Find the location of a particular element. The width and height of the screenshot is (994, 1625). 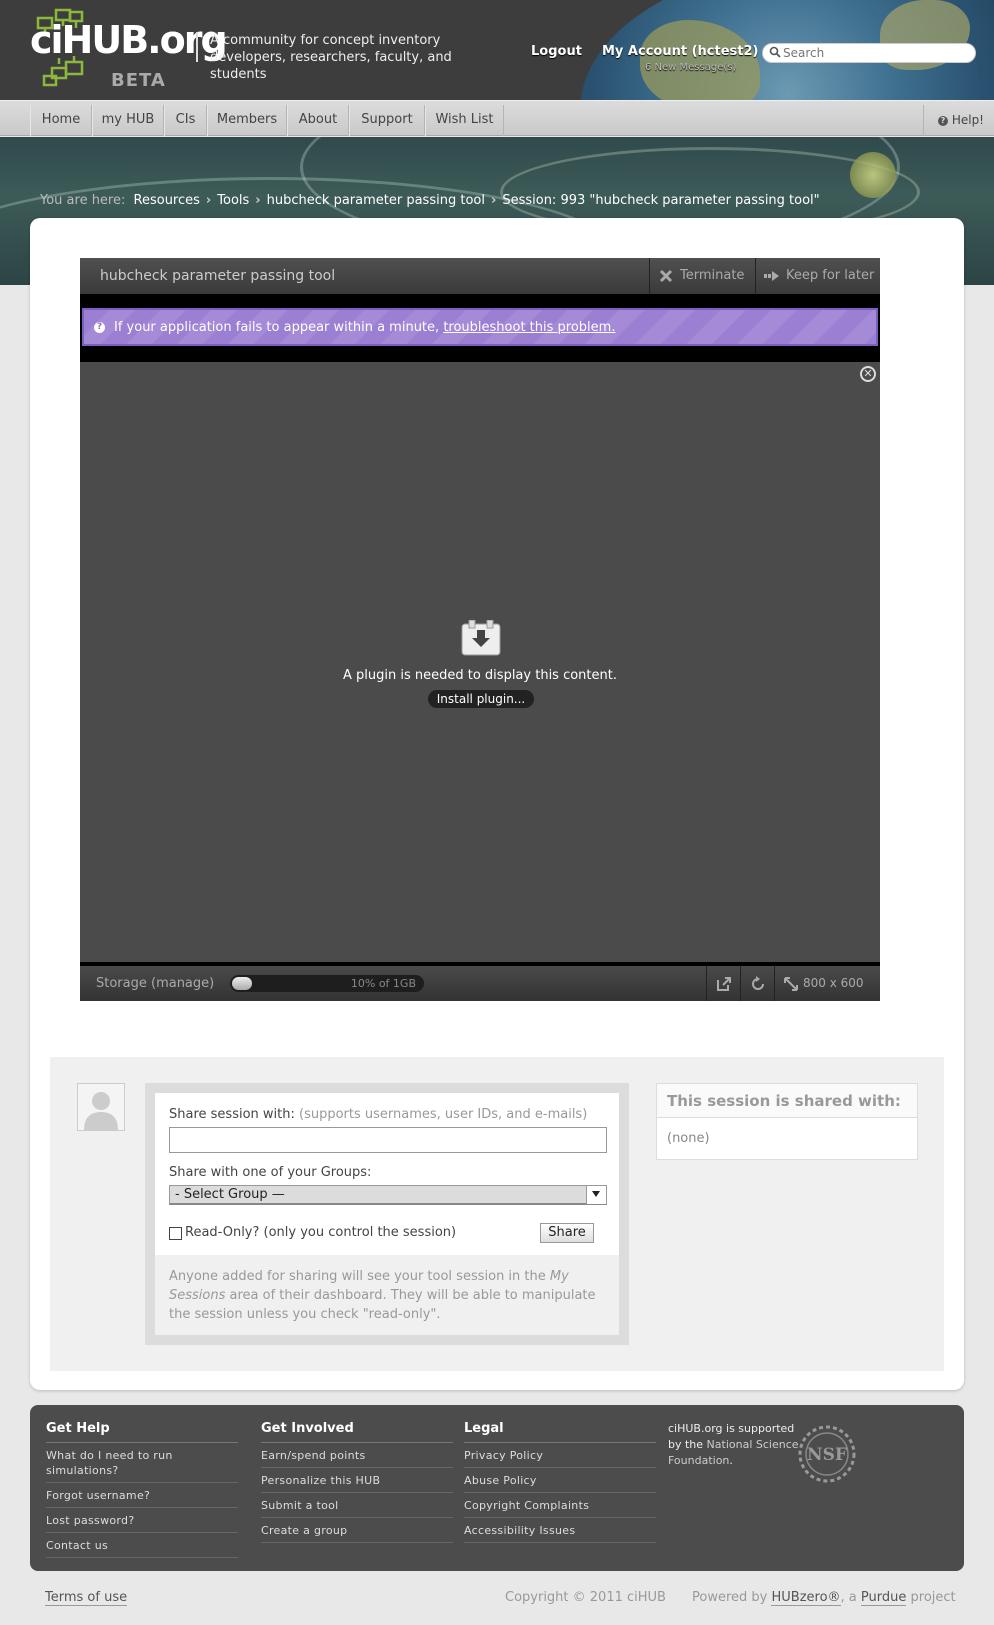

footer-heading: Get Help is located at coordinates (142, 1432).